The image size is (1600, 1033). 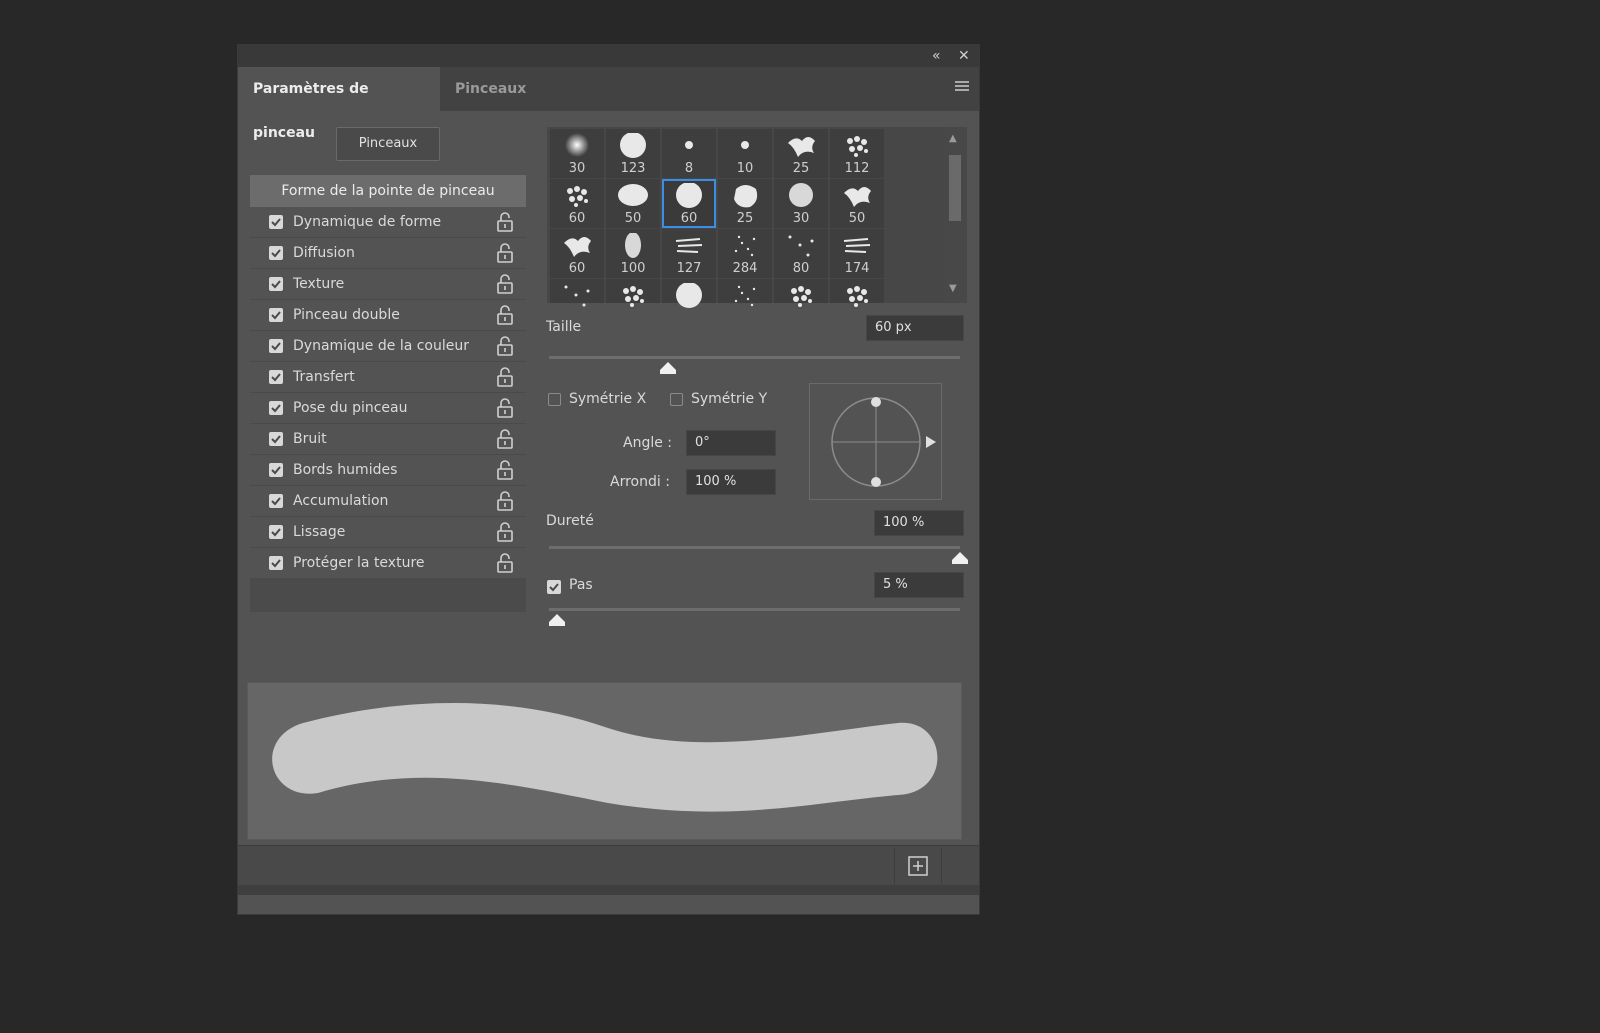 What do you see at coordinates (919, 585) in the screenshot?
I see `spacing-field: 5 %` at bounding box center [919, 585].